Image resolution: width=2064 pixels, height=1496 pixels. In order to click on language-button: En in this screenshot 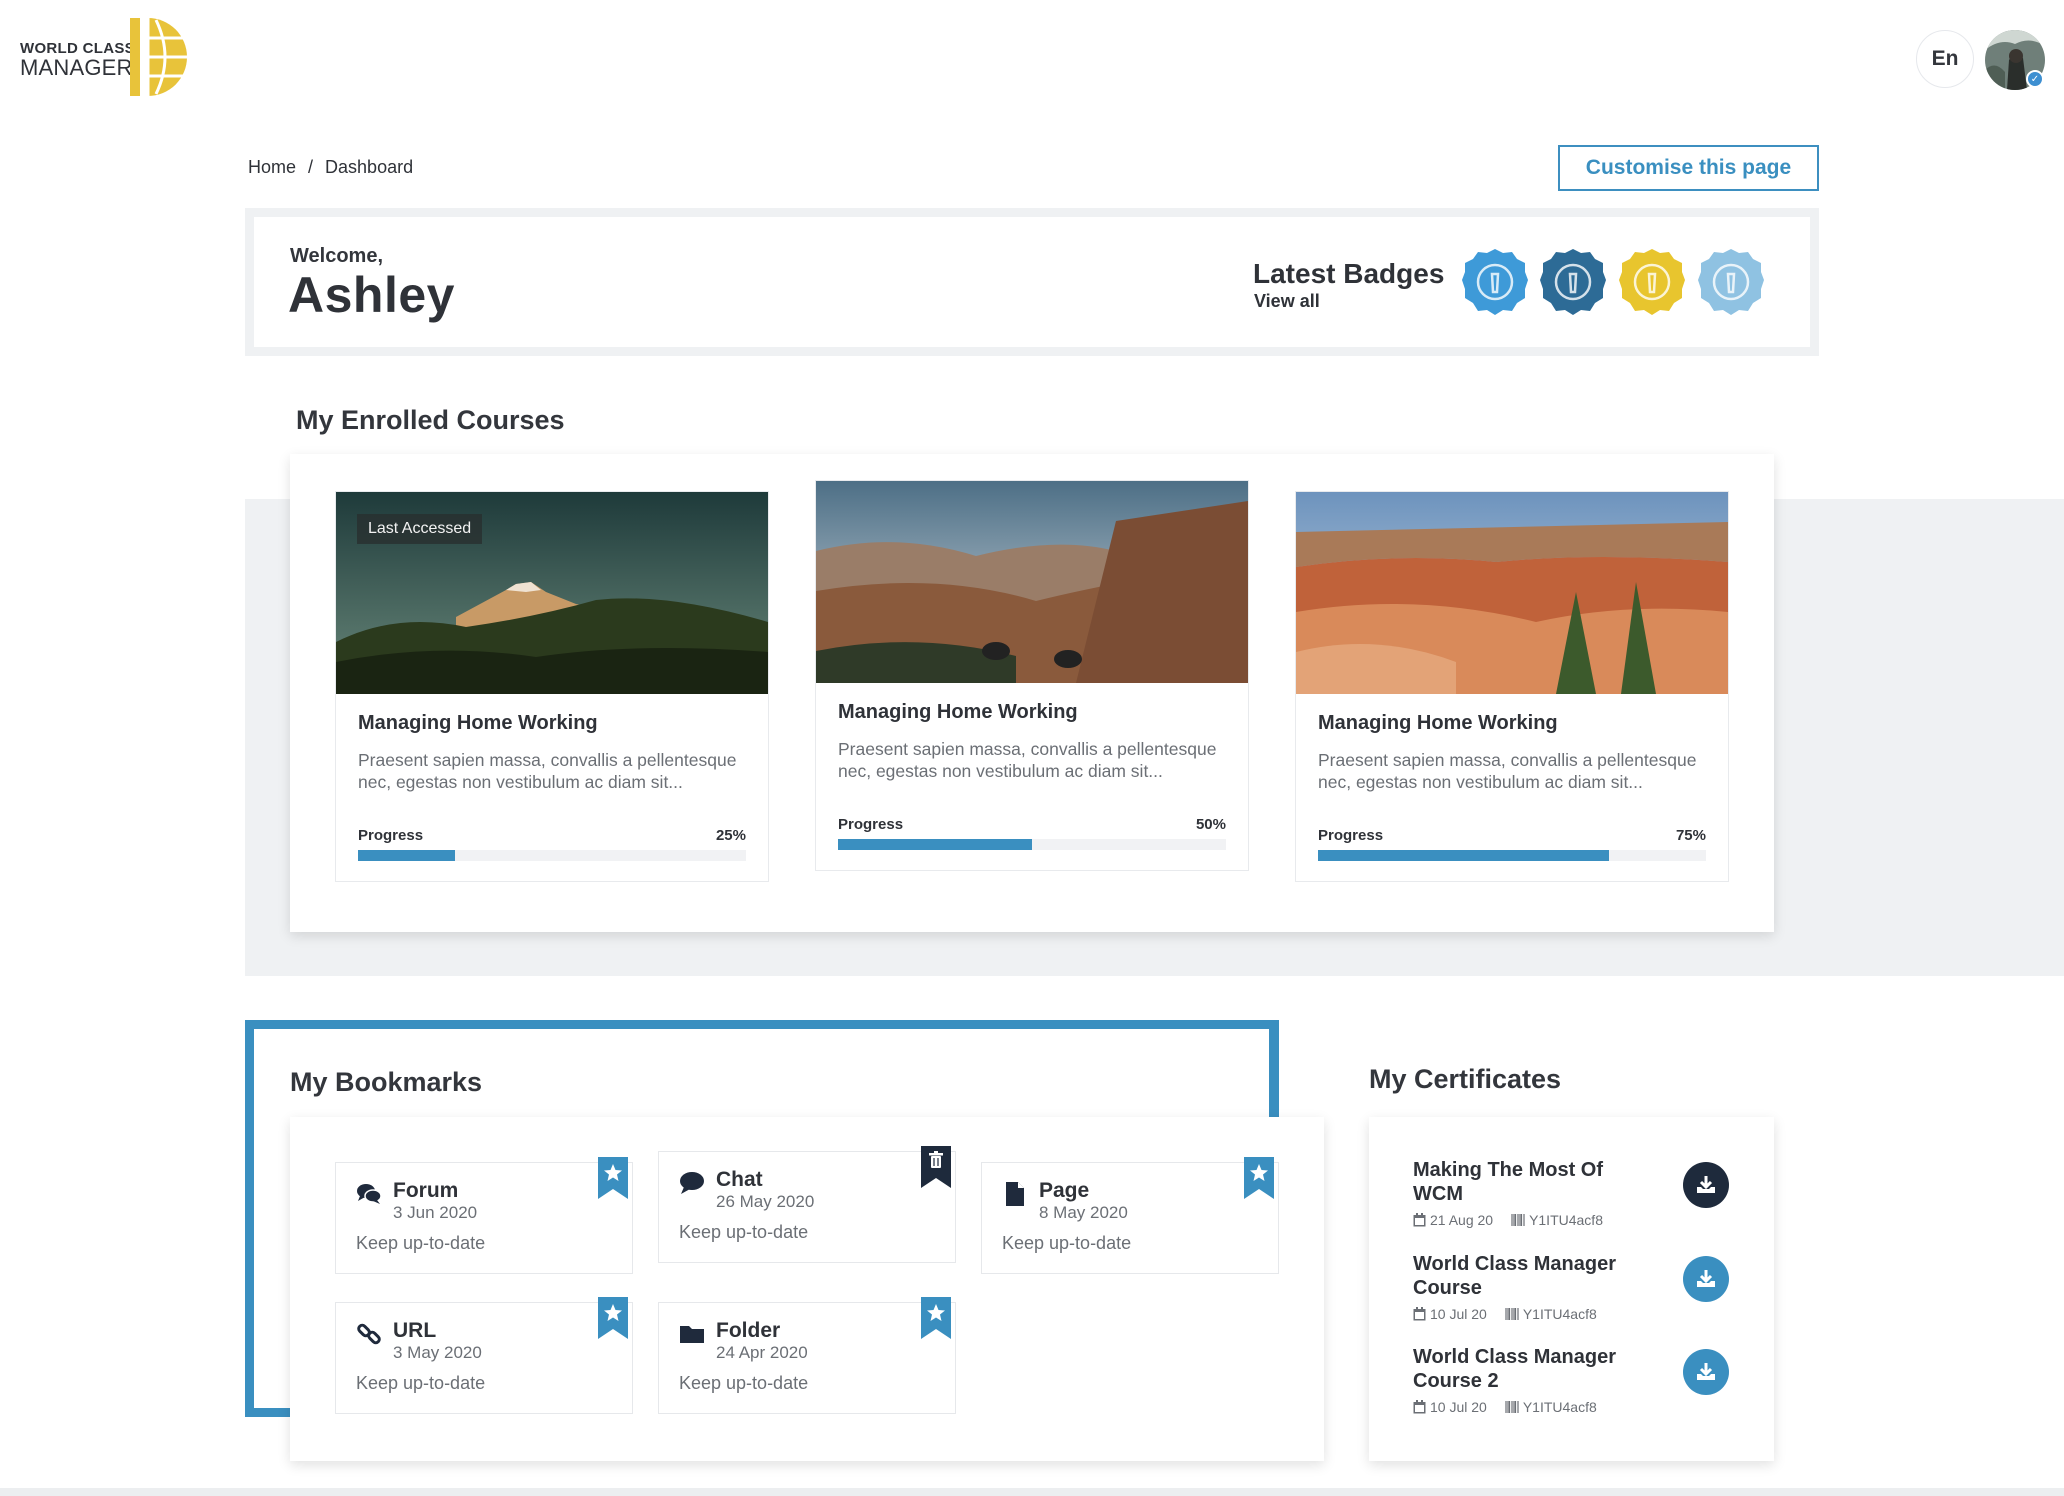, I will do `click(1945, 59)`.